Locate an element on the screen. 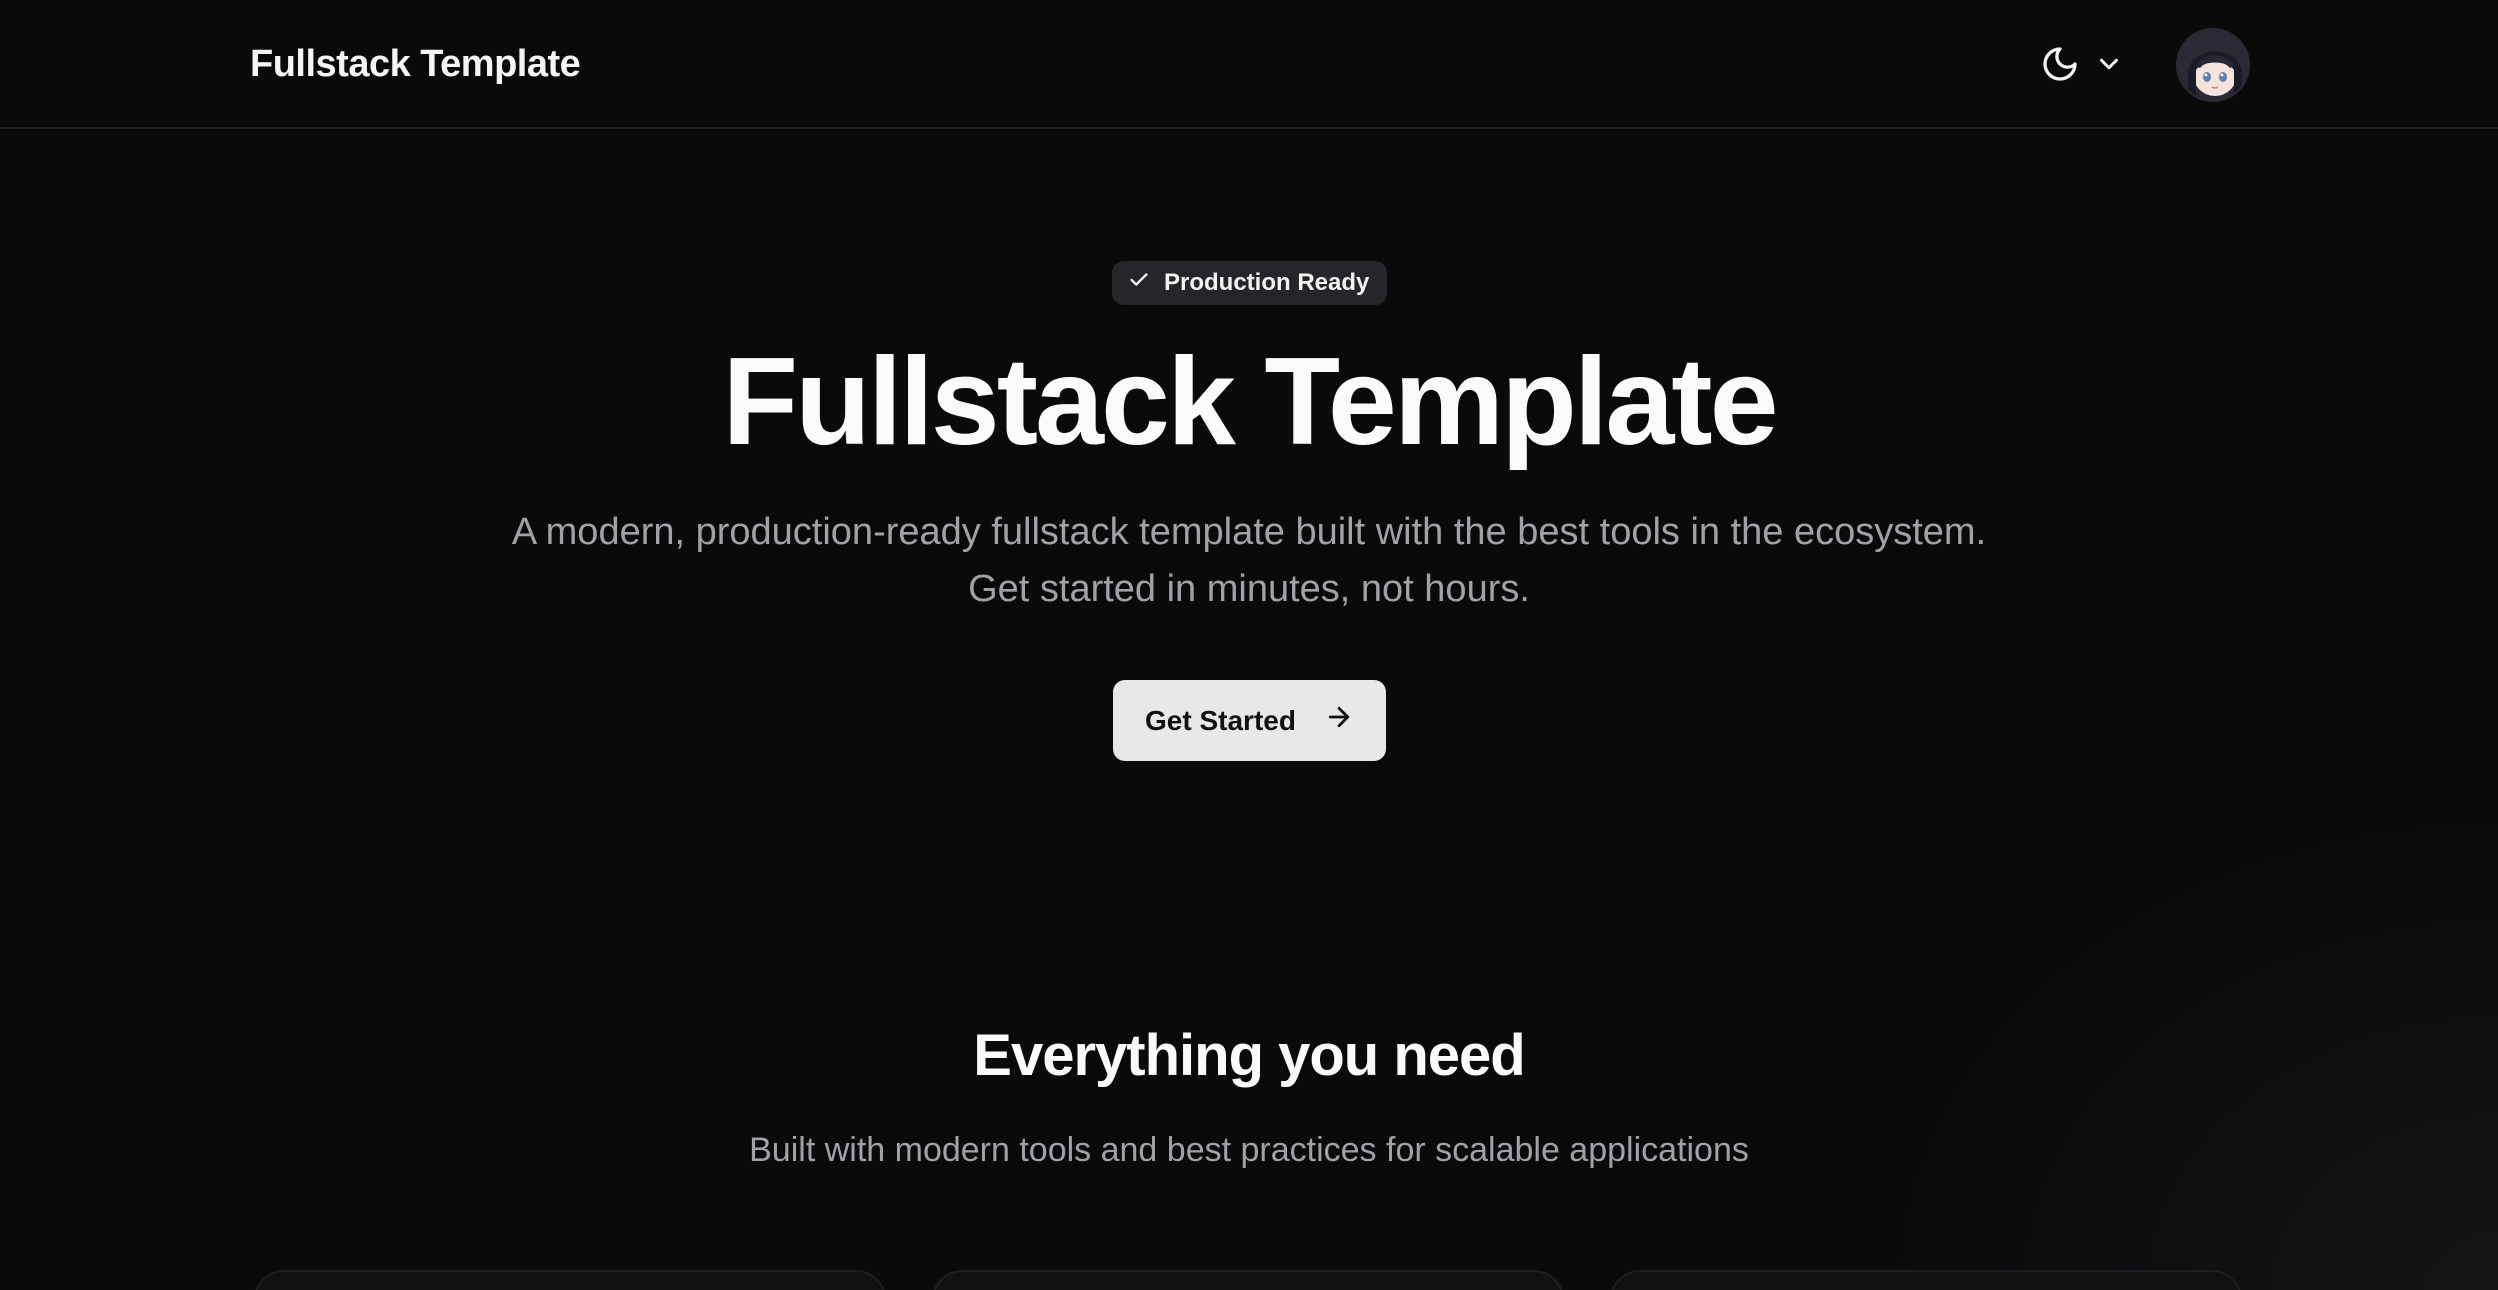 The width and height of the screenshot is (2498, 1290). moon-icon is located at coordinates (2060, 64).